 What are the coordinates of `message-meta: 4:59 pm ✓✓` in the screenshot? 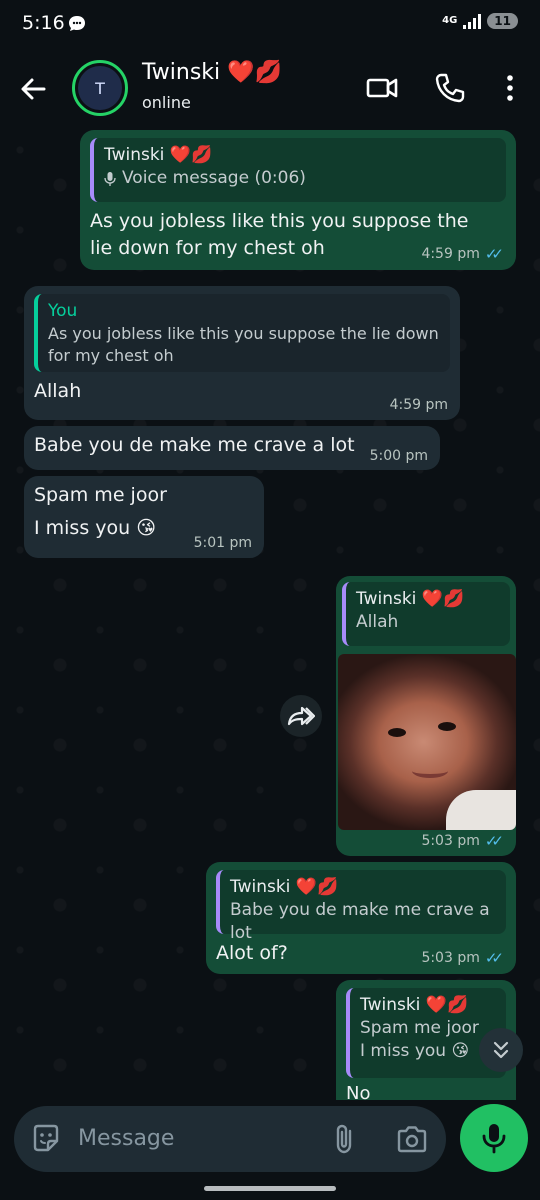 It's located at (462, 254).